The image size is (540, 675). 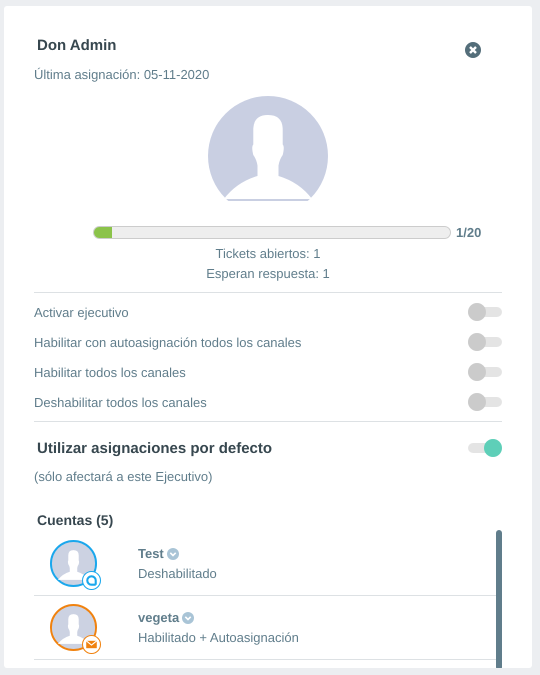 I want to click on setting-label: Activar ejecutivo, so click(x=81, y=312).